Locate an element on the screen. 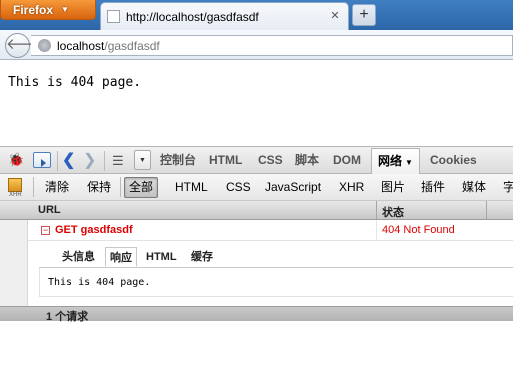  filter-css: CSS is located at coordinates (238, 187).